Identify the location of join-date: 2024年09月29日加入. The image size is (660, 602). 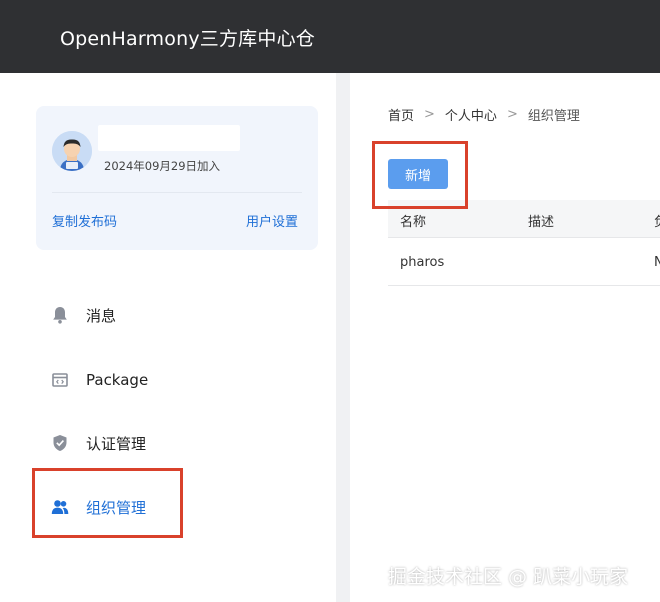
(162, 166).